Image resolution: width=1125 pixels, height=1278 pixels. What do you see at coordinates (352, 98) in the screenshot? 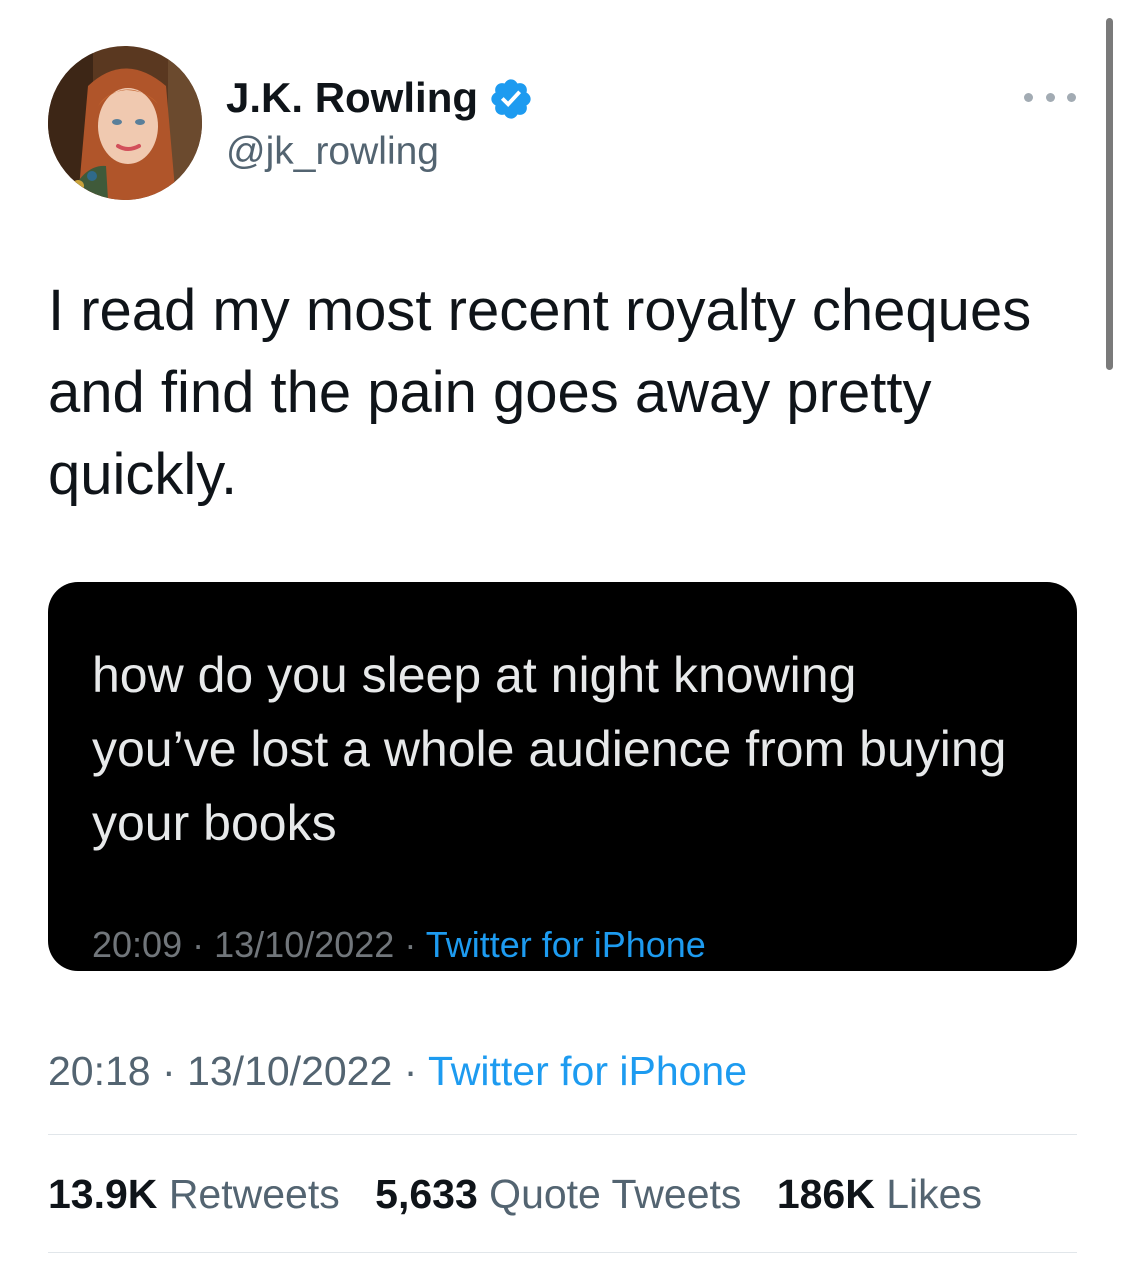
I see `author-display-name: J.K. Rowling` at bounding box center [352, 98].